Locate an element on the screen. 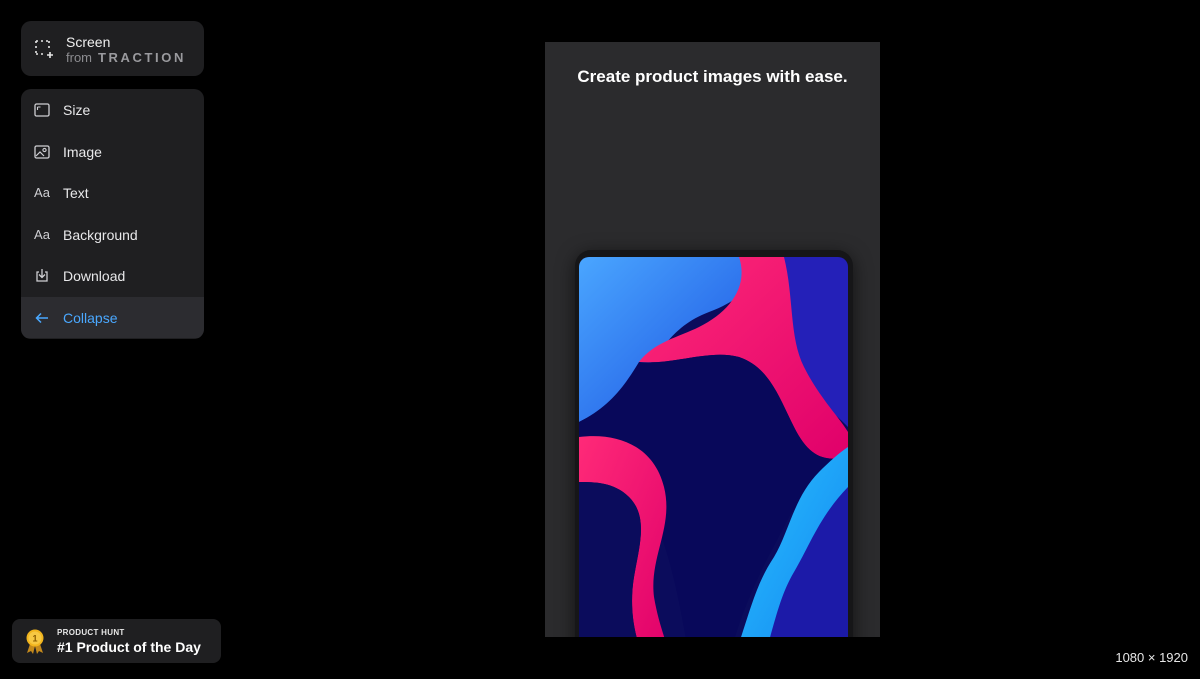 The width and height of the screenshot is (1200, 679). menu-item-download: Download is located at coordinates (112, 275).